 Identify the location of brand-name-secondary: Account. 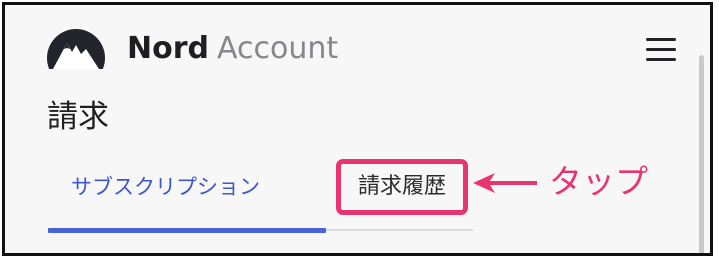
(278, 48).